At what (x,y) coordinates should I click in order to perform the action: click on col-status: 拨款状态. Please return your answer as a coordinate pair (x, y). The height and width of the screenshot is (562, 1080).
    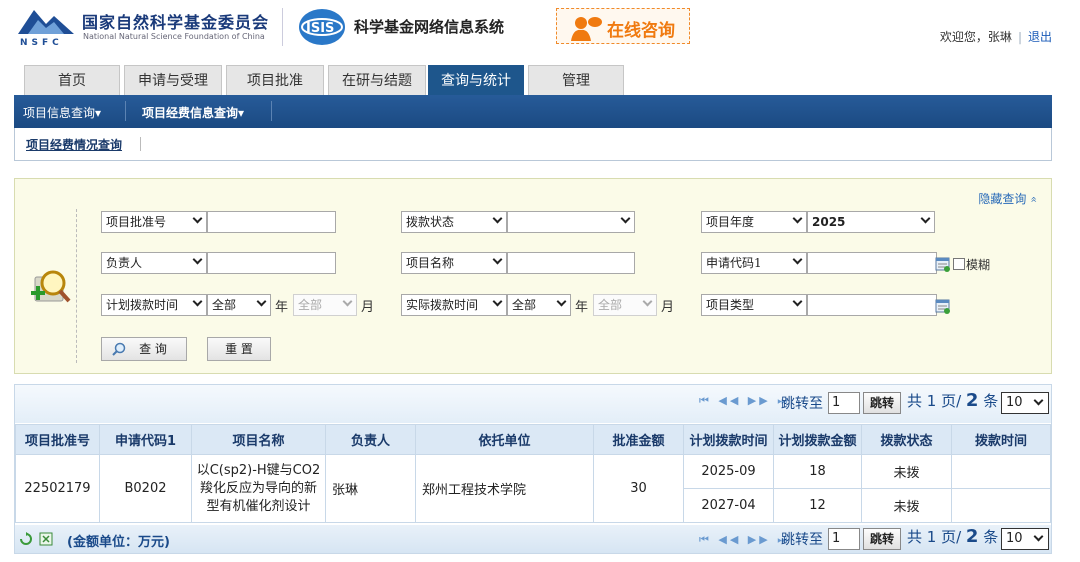
    Looking at the image, I should click on (906, 439).